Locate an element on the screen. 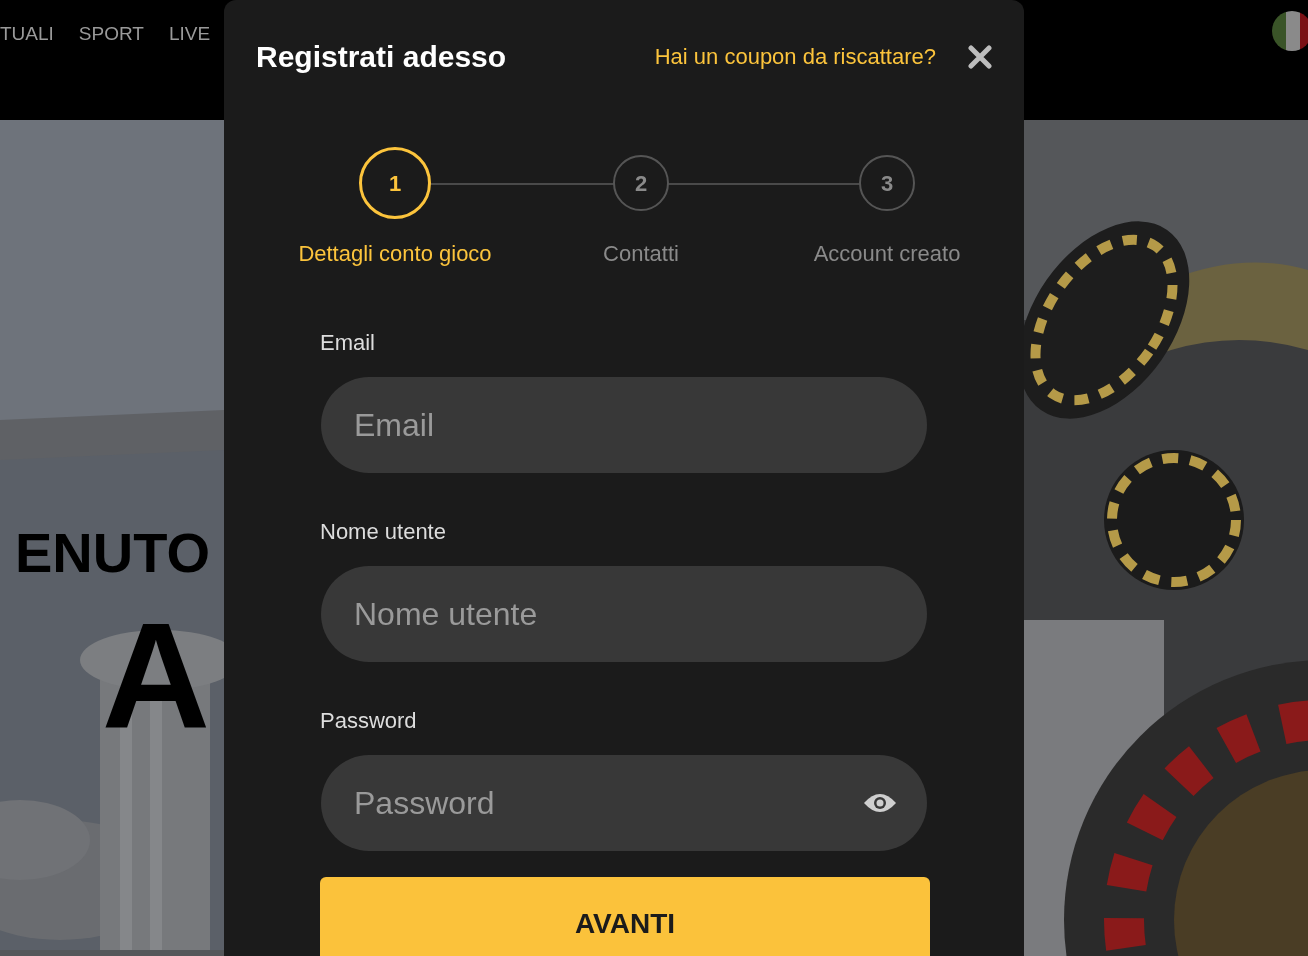 The width and height of the screenshot is (1308, 956). close-icon is located at coordinates (980, 56).